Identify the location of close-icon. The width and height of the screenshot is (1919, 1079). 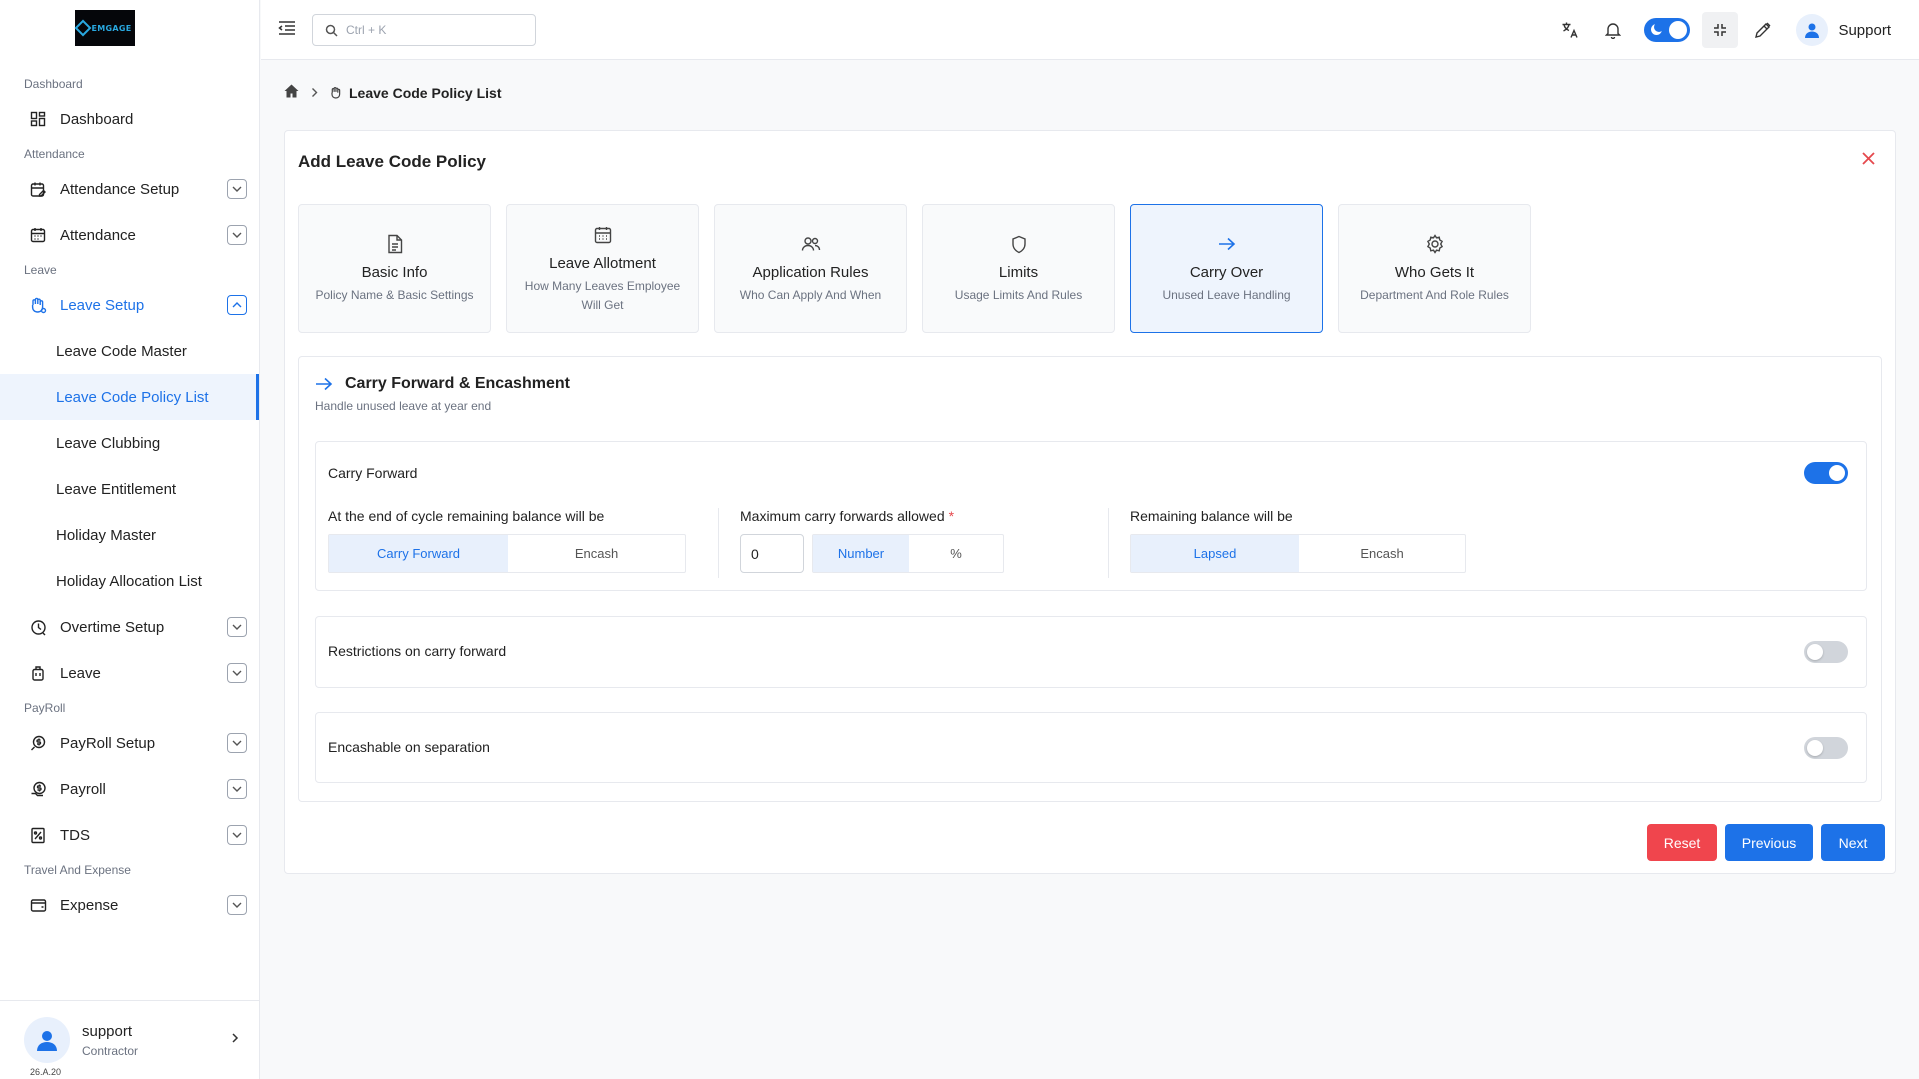
(1868, 160).